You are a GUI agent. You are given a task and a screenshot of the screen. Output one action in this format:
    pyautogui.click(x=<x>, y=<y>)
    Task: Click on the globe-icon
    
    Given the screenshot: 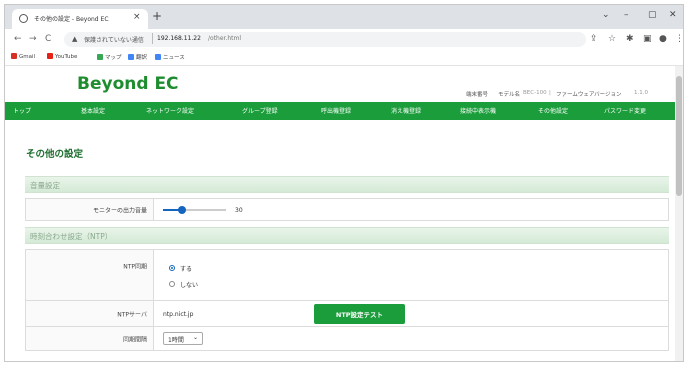 What is the action you would take?
    pyautogui.click(x=23, y=18)
    